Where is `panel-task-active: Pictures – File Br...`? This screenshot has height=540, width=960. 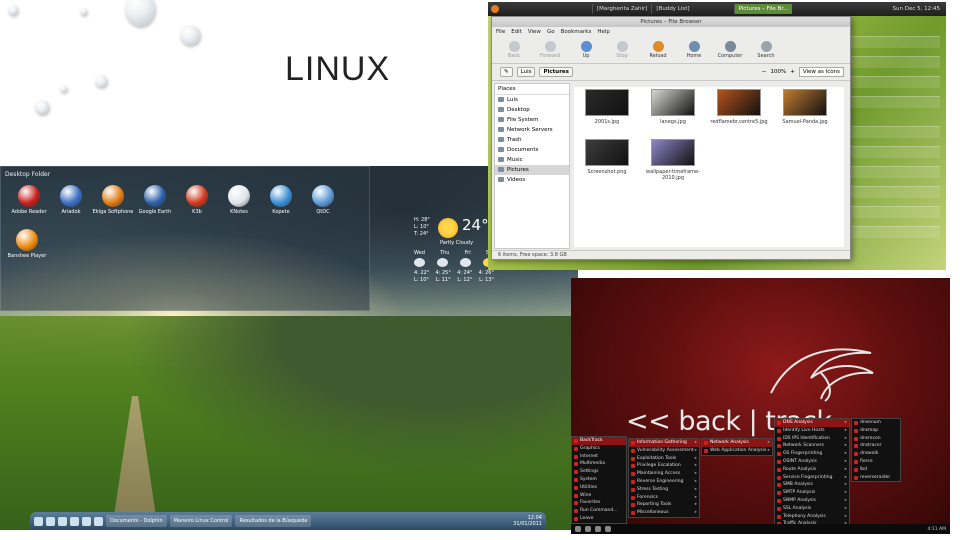
panel-task-active: Pictures – File Br... is located at coordinates (763, 9).